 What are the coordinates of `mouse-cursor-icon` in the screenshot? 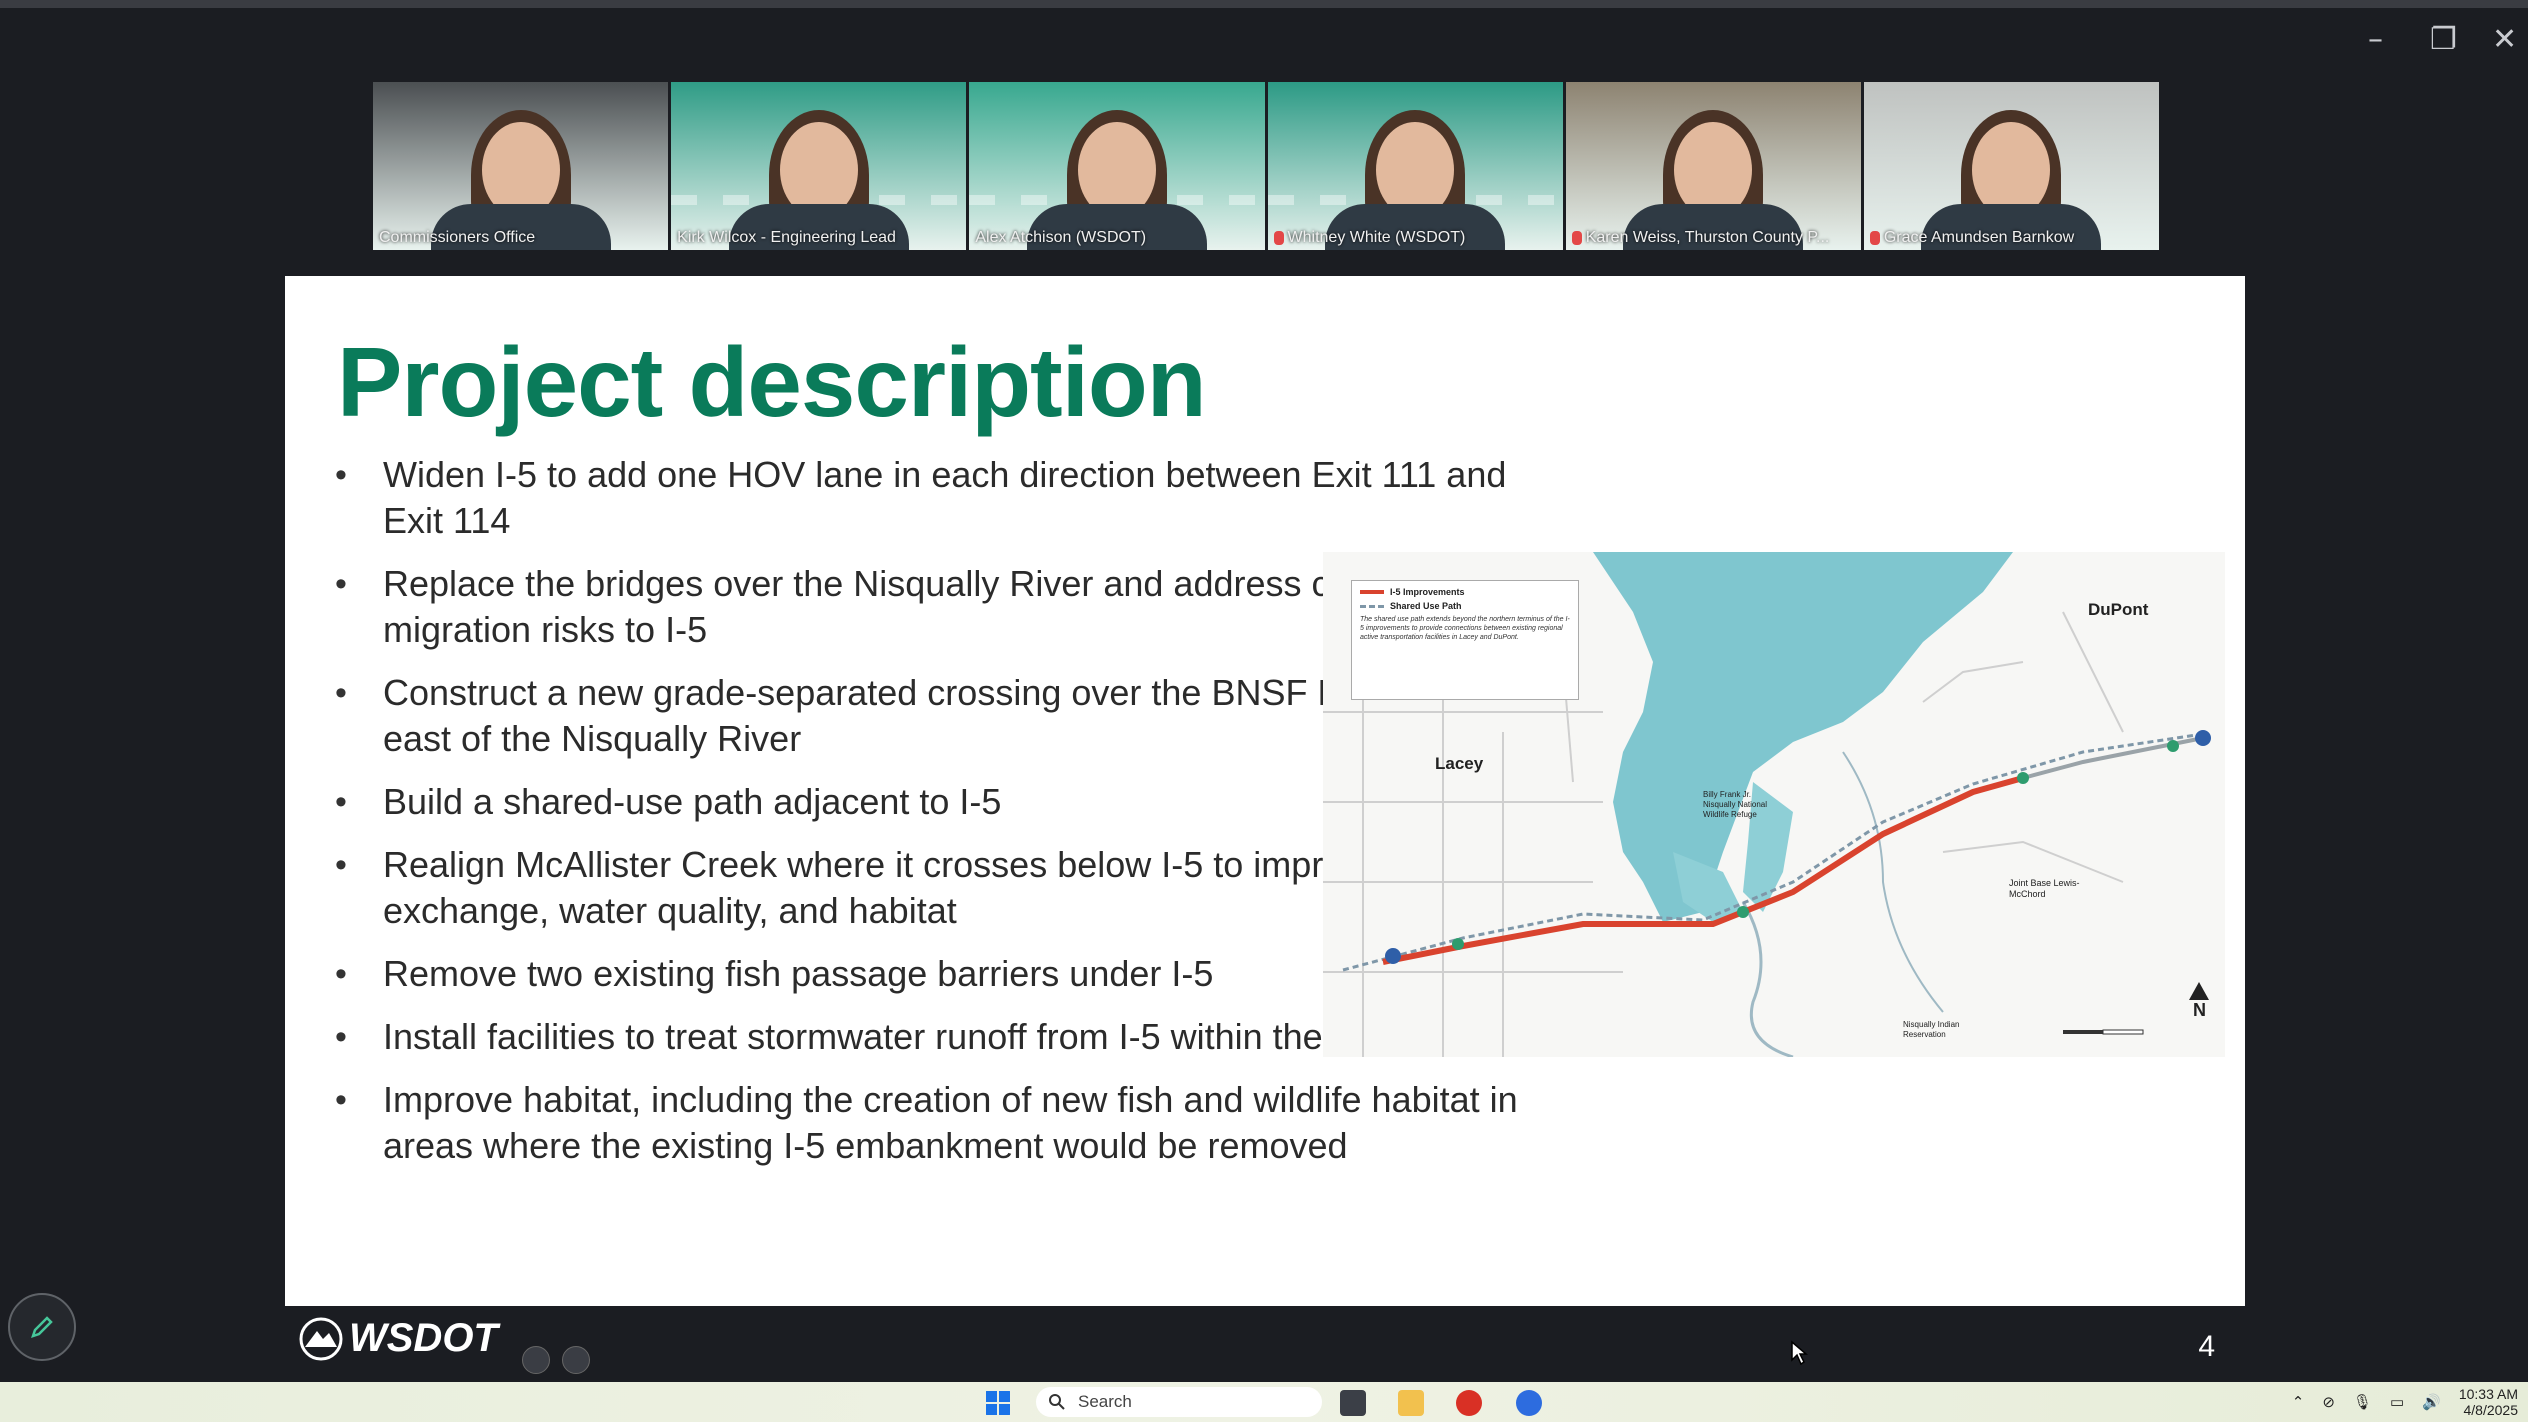 It's located at (1799, 1353).